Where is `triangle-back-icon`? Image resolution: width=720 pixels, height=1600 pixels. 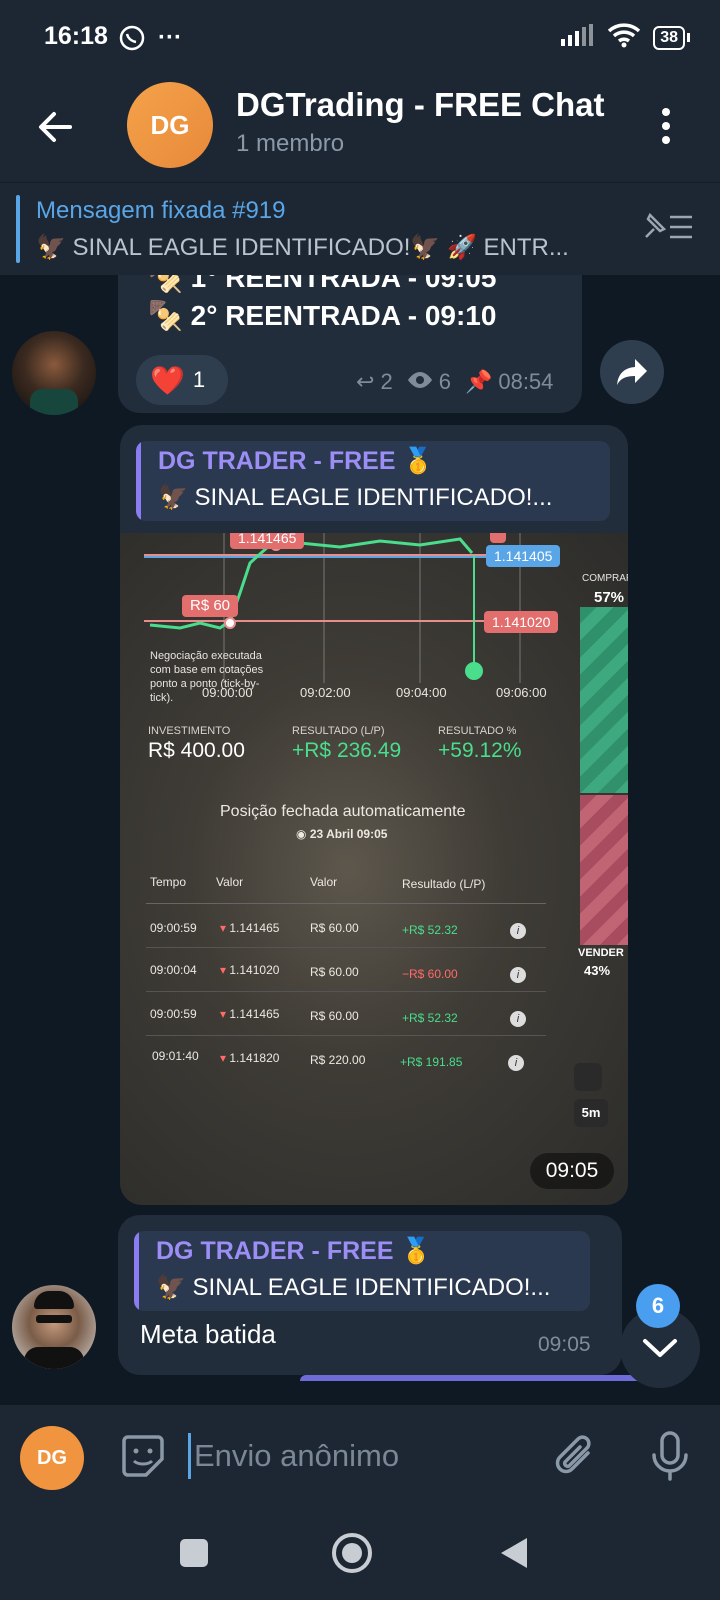 triangle-back-icon is located at coordinates (514, 1553).